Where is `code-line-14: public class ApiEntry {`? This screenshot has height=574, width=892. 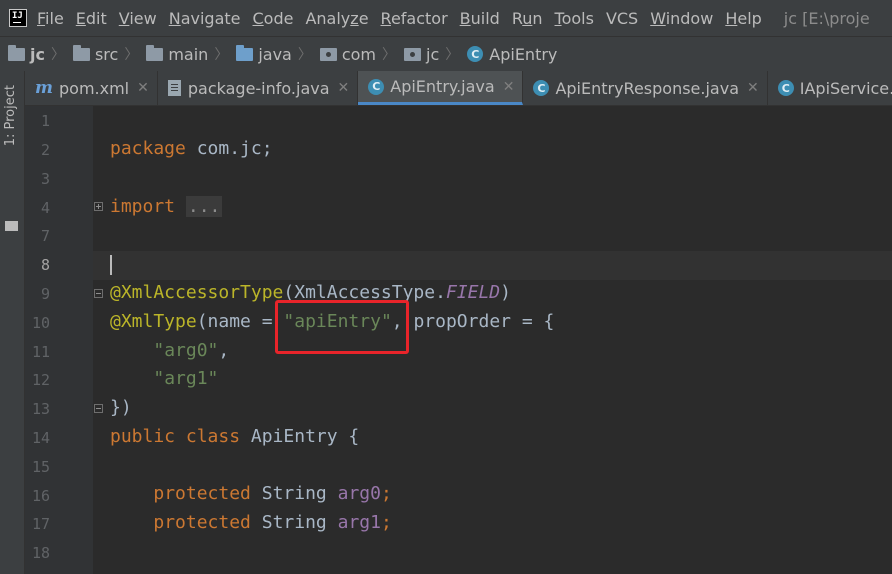
code-line-14: public class ApiEntry { is located at coordinates (234, 437).